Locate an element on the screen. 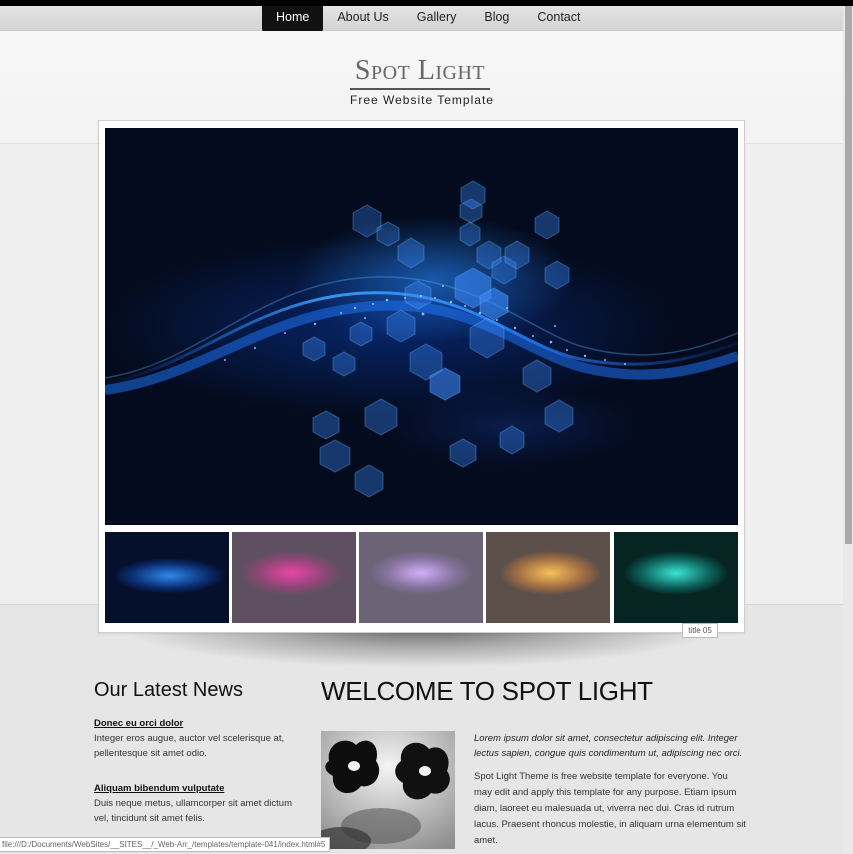  welcome-photo is located at coordinates (388, 790).